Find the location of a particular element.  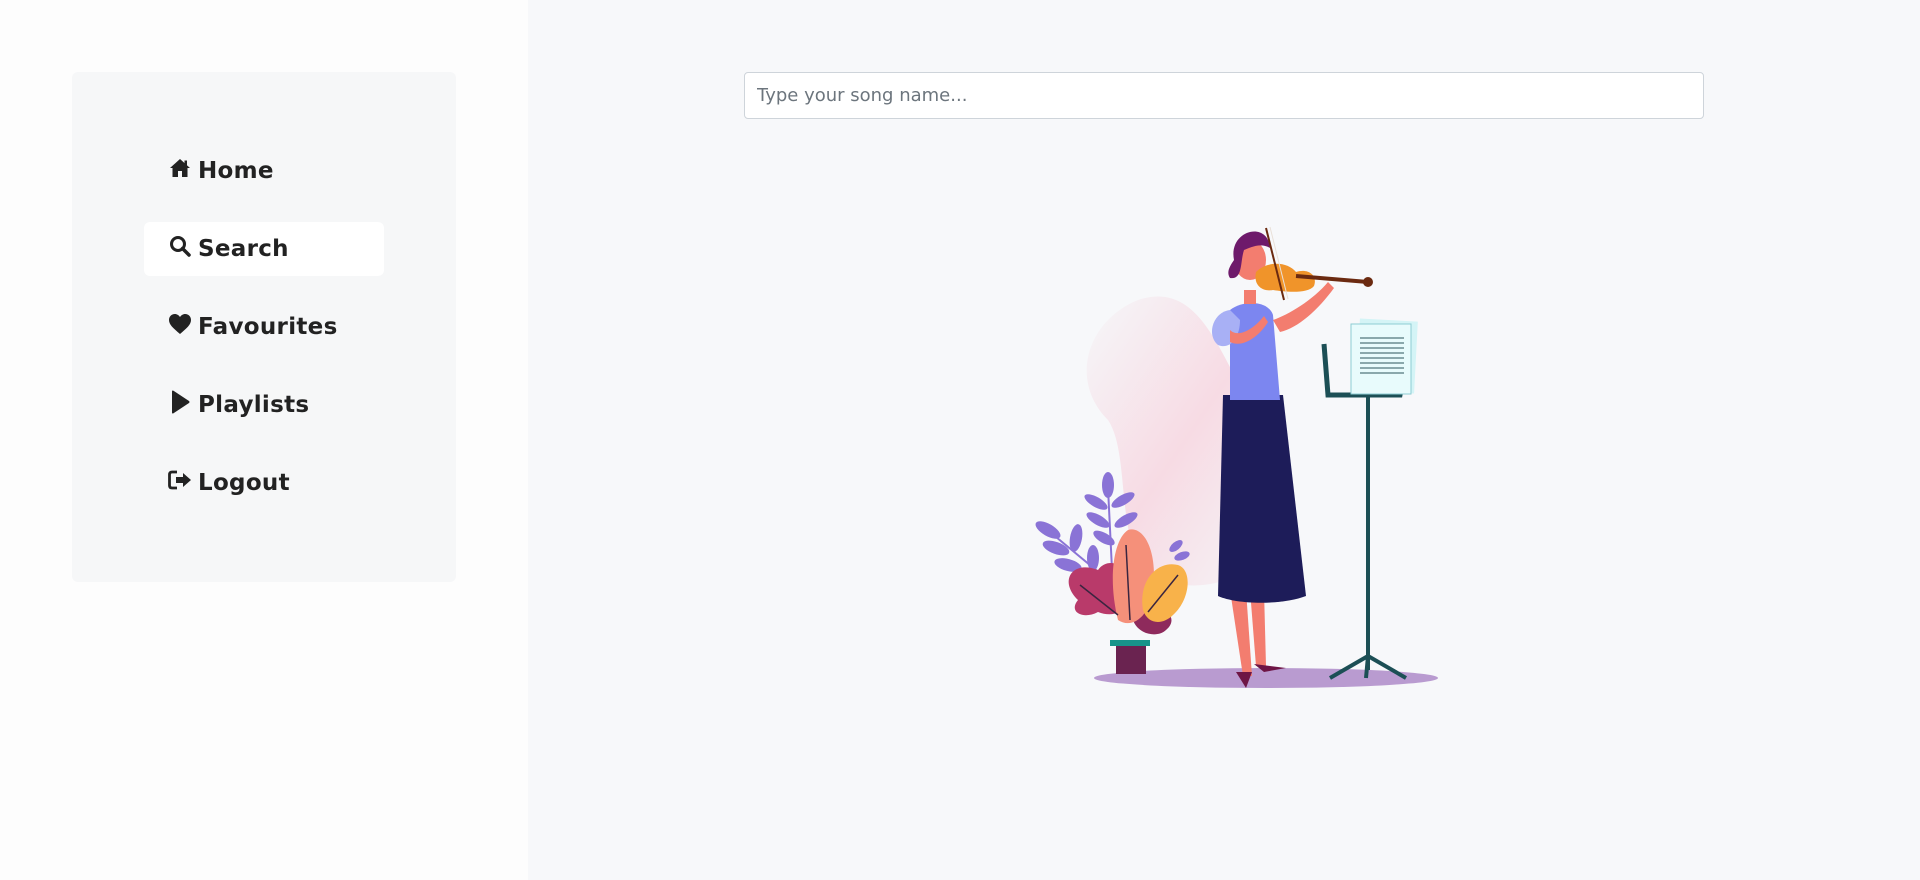

sidebar-item-label: Logout is located at coordinates (244, 483).